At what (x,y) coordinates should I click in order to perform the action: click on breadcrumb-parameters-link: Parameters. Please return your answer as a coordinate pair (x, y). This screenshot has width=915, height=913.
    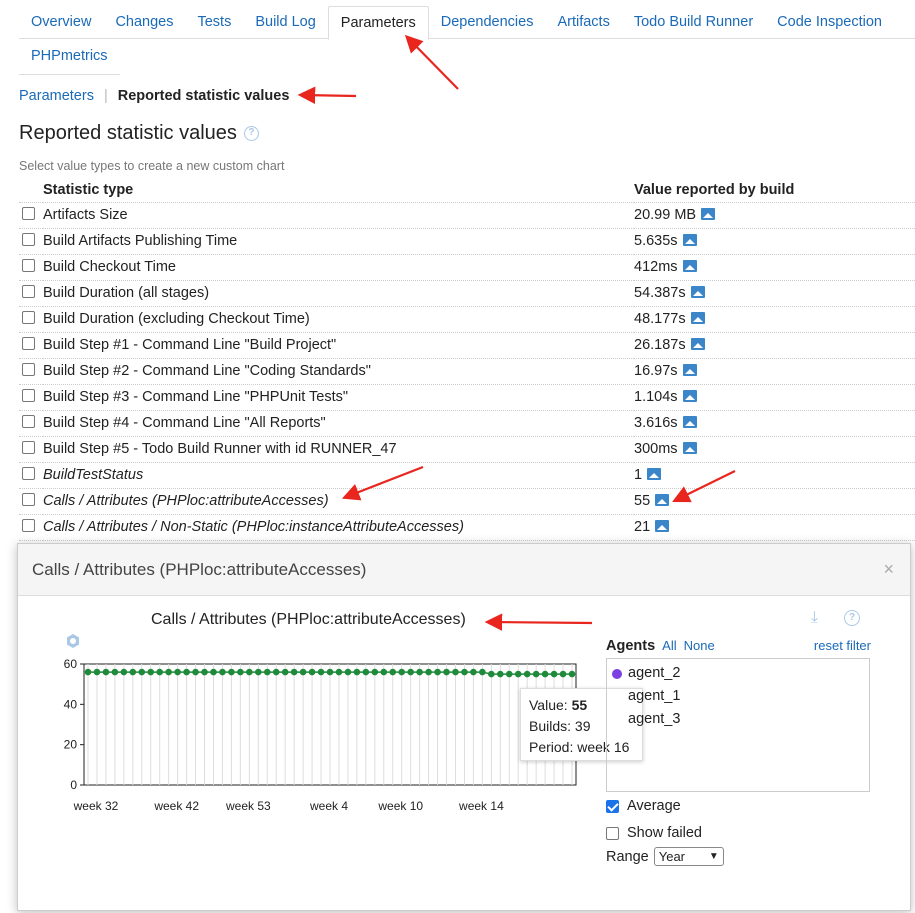
    Looking at the image, I should click on (56, 96).